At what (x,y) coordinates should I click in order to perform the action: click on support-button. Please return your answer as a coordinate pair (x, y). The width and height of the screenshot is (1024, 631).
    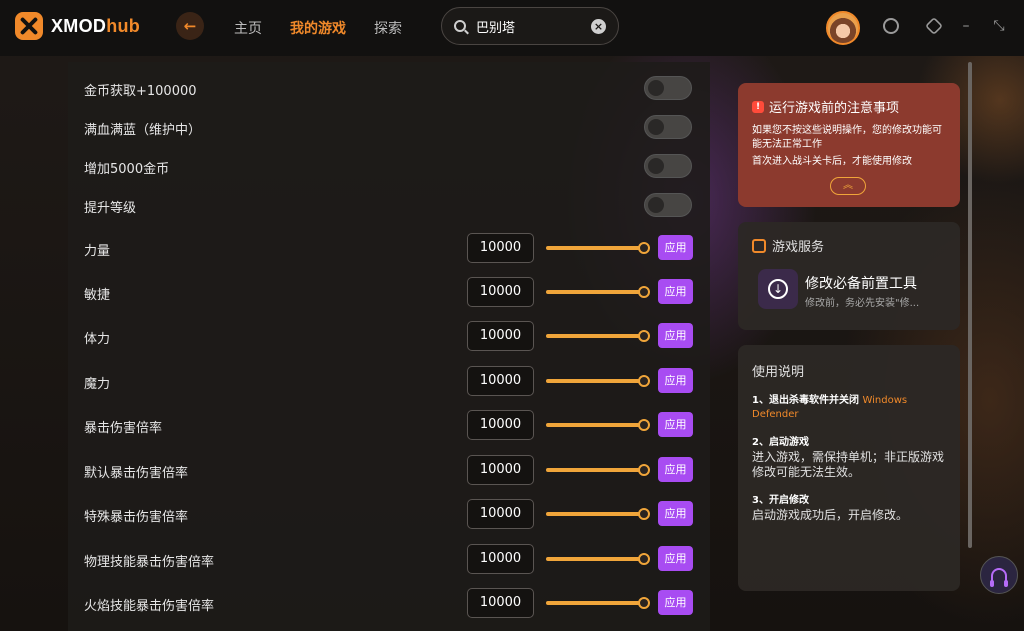
    Looking at the image, I should click on (999, 575).